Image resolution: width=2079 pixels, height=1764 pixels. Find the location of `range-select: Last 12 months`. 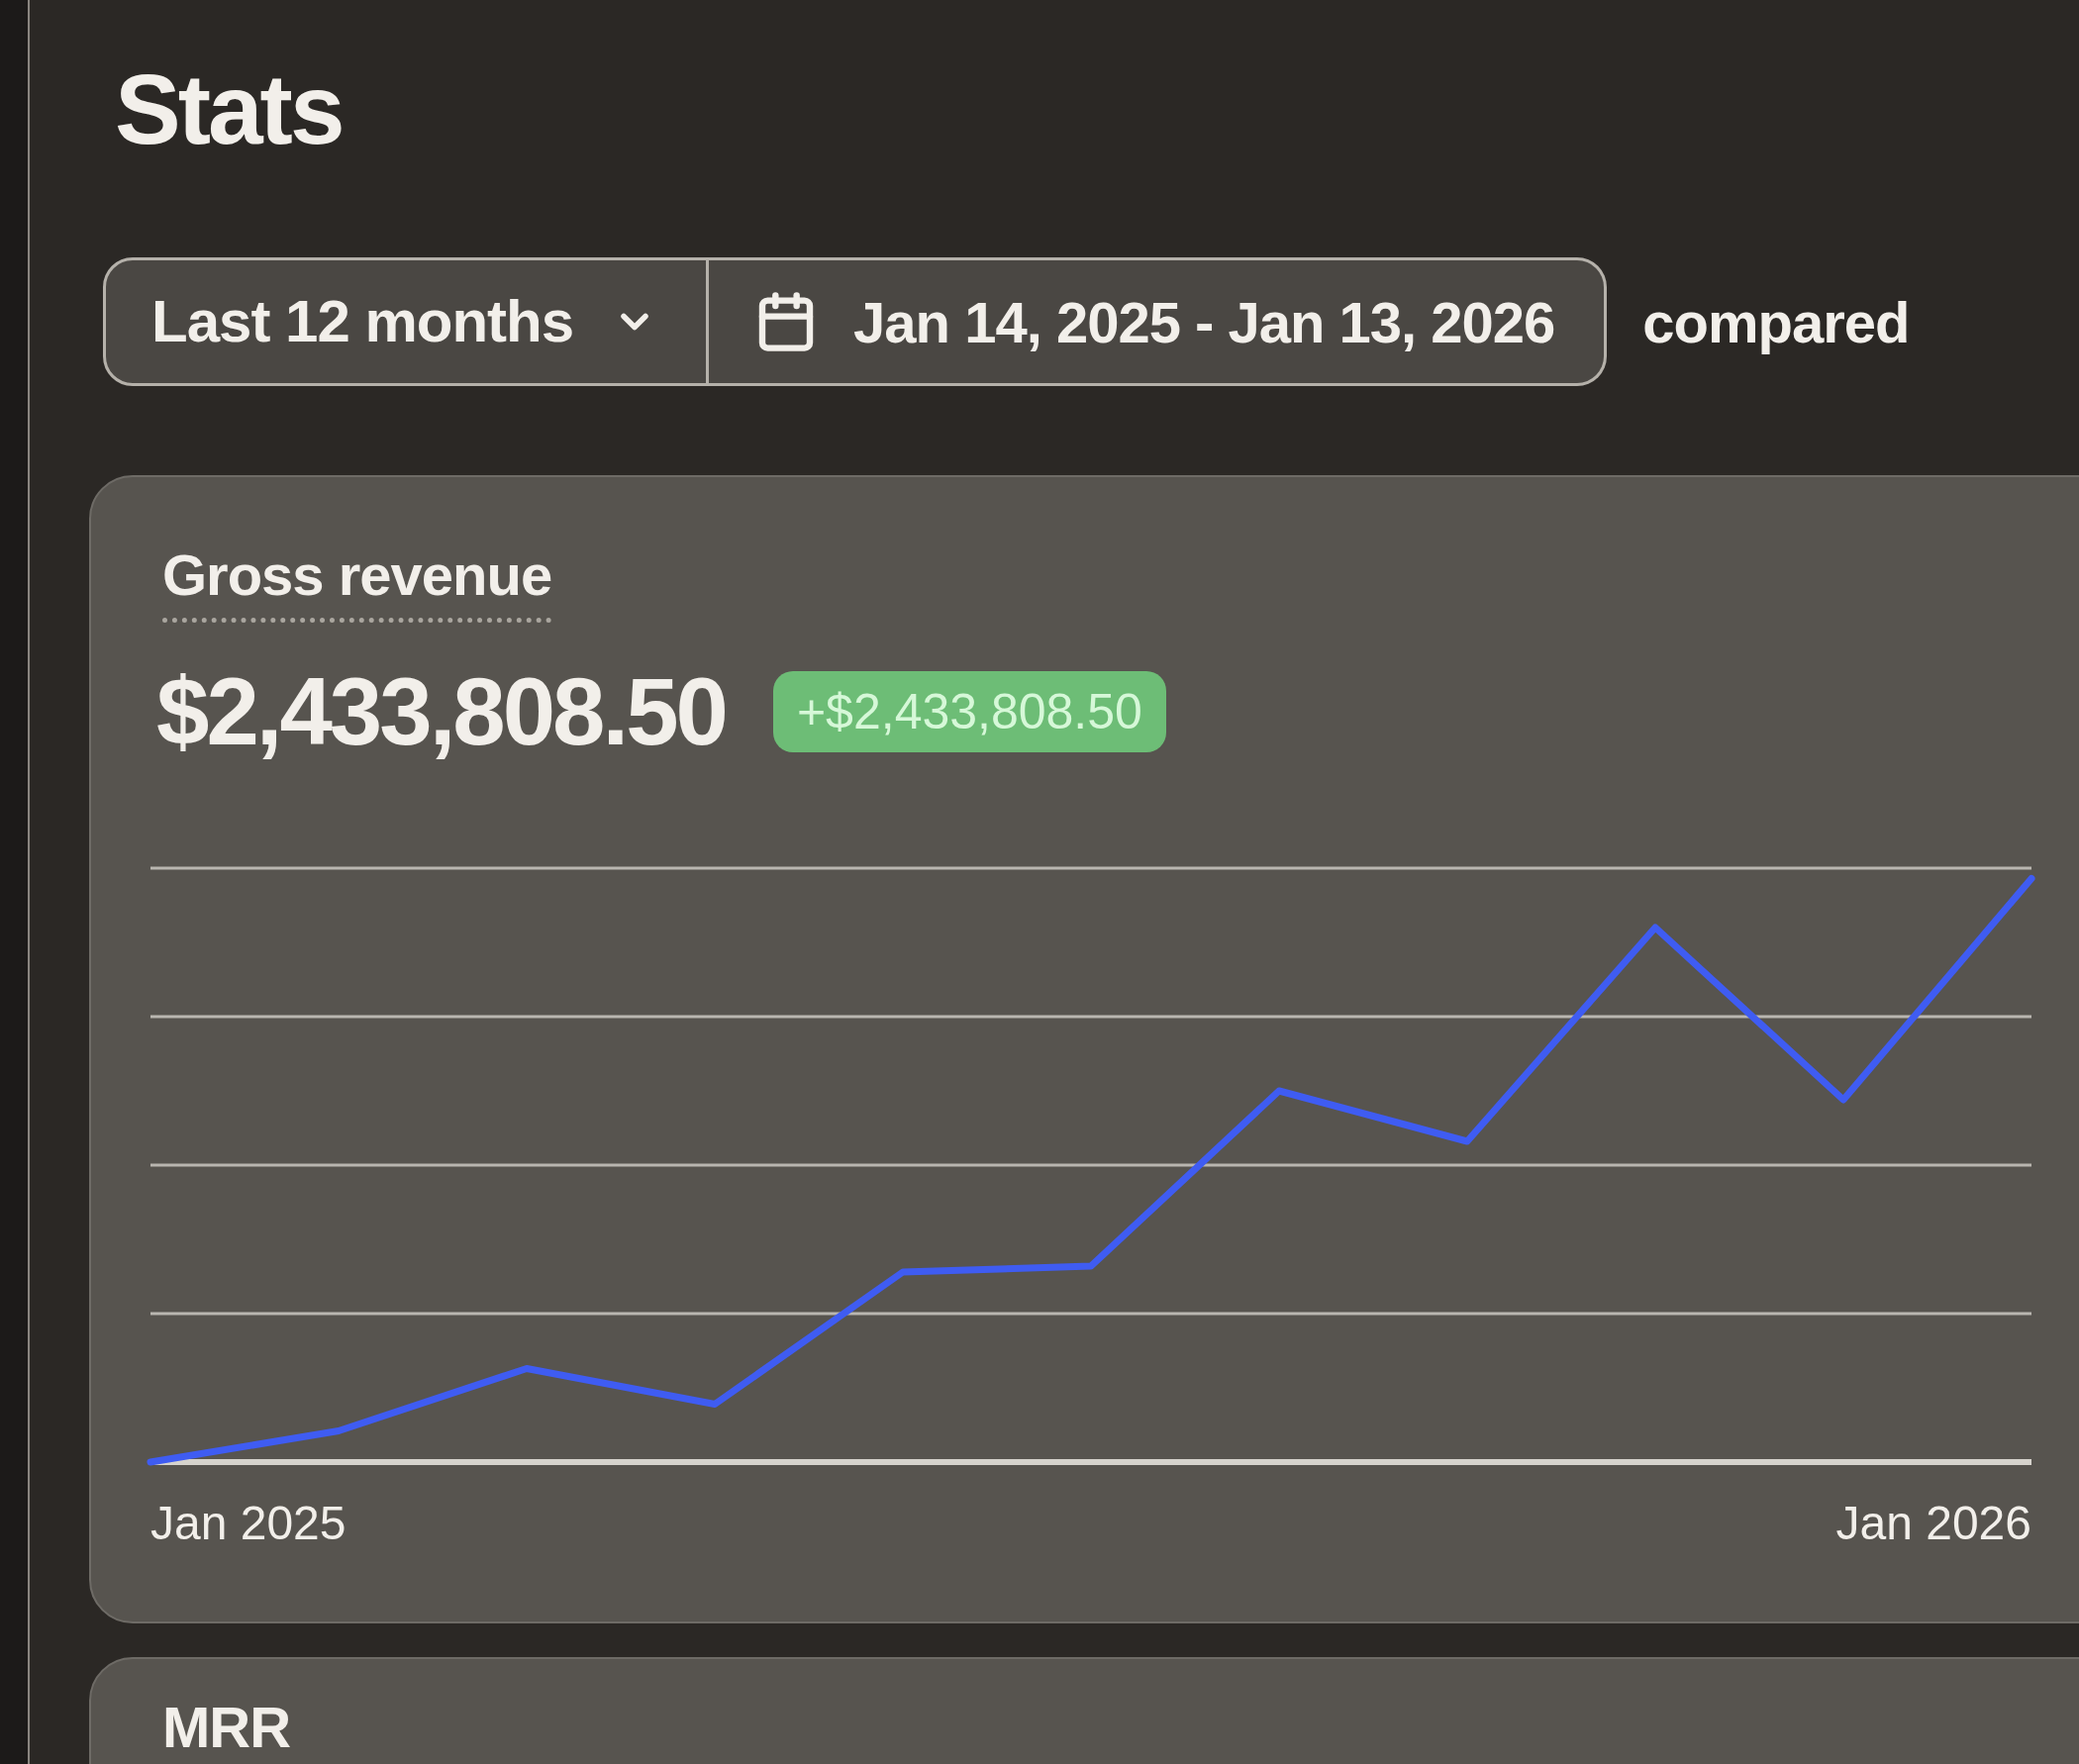

range-select: Last 12 months is located at coordinates (406, 321).